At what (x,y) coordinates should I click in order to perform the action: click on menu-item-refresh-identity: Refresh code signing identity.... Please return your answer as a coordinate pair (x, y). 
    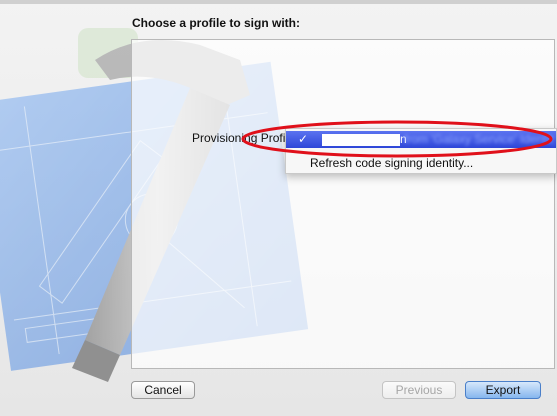
    Looking at the image, I should click on (391, 163).